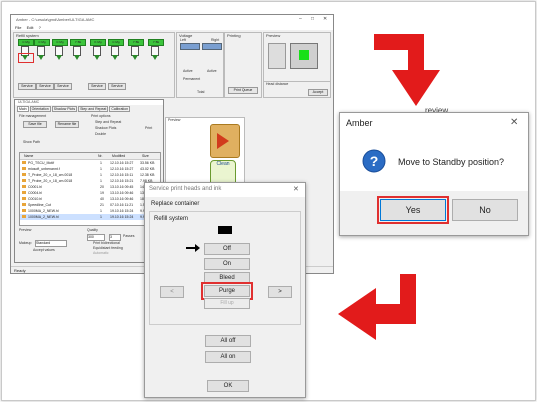 This screenshot has width=537, height=402. What do you see at coordinates (434, 124) in the screenshot?
I see `amber-dialog-title-bar: Amber ✕` at bounding box center [434, 124].